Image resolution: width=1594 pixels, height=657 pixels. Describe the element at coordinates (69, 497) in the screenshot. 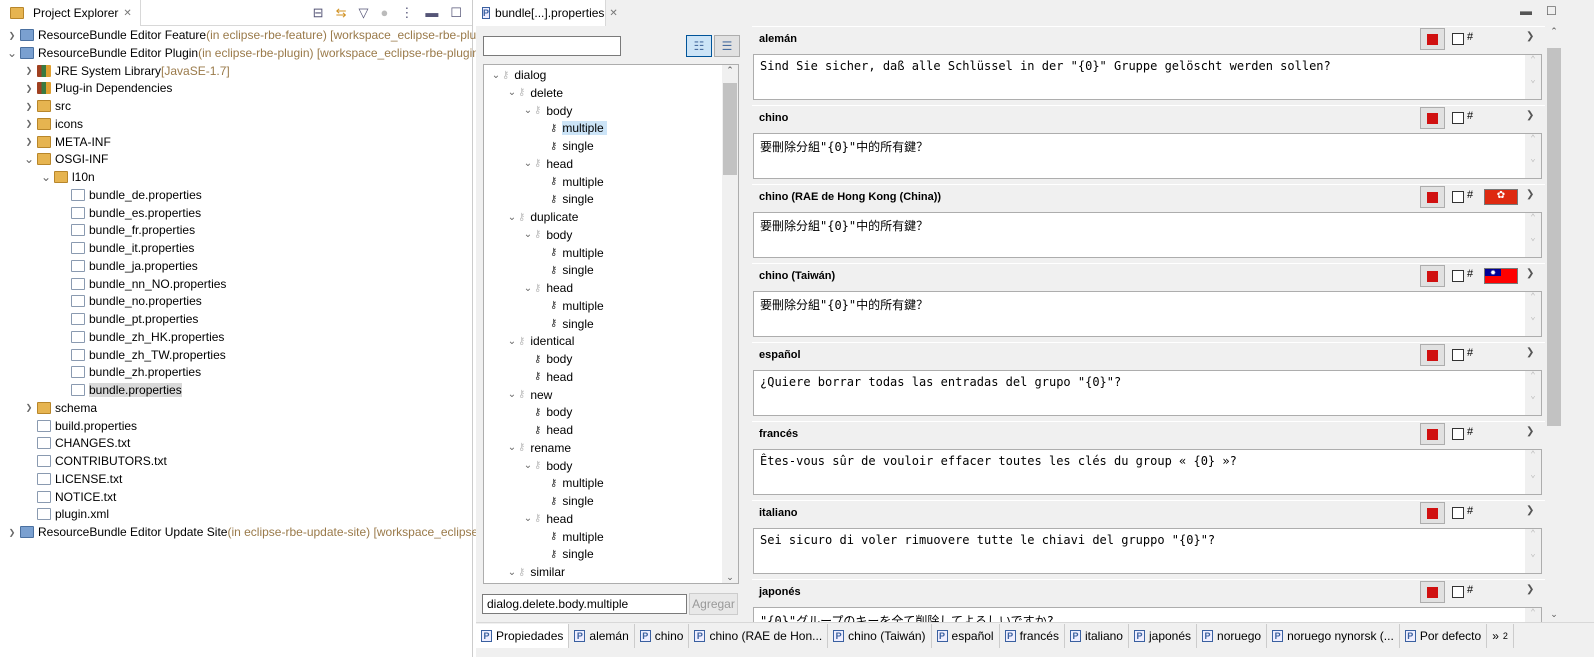

I see `project-tree-item: NOTICE.txt` at that location.